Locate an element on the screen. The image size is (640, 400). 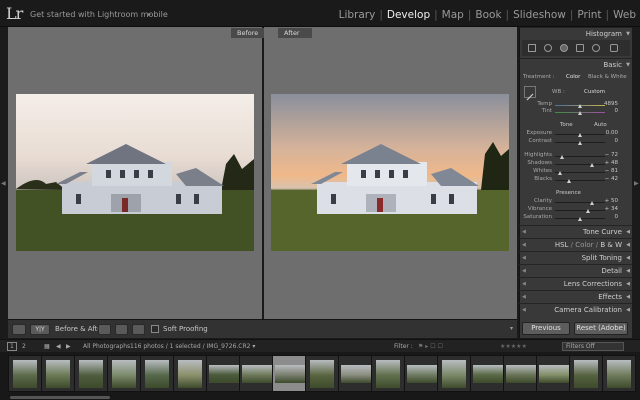
saturation-value: 0 is located at coordinates (608, 217).